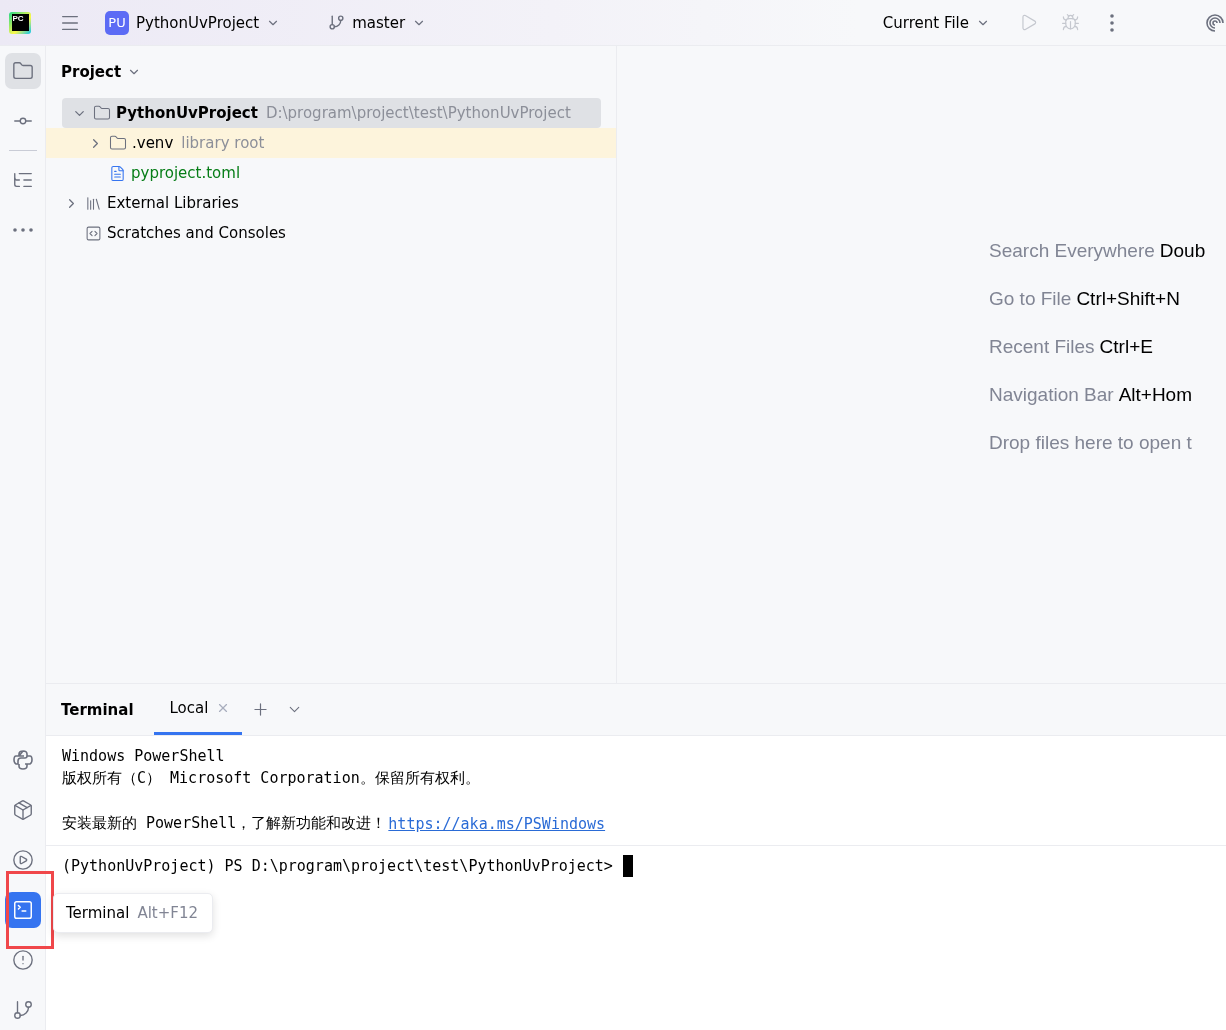 The image size is (1226, 1030). Describe the element at coordinates (271, 779) in the screenshot. I see `terminal-text: 版权所有（C） Microsoft Corporation。保留所有权利。` at that location.